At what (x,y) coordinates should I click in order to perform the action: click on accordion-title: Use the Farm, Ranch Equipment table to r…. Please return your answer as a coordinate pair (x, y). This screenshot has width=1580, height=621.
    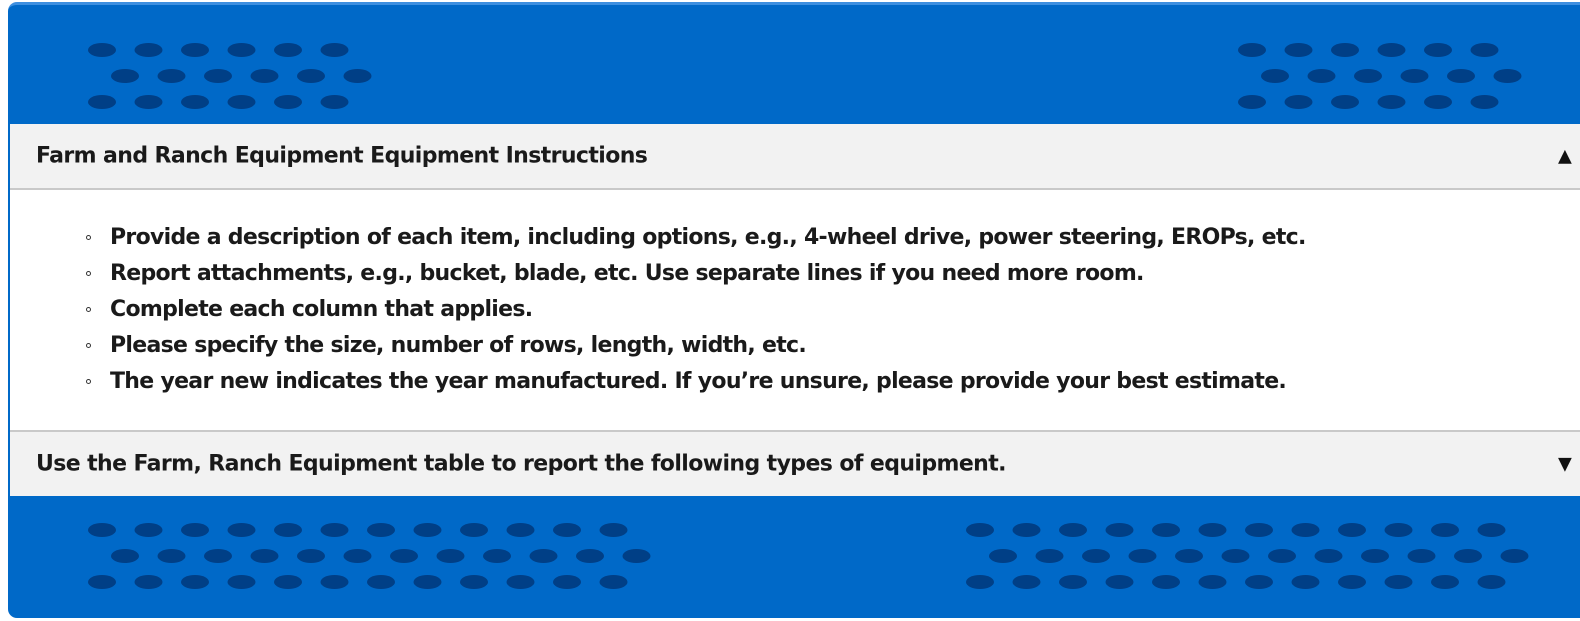
    Looking at the image, I should click on (521, 464).